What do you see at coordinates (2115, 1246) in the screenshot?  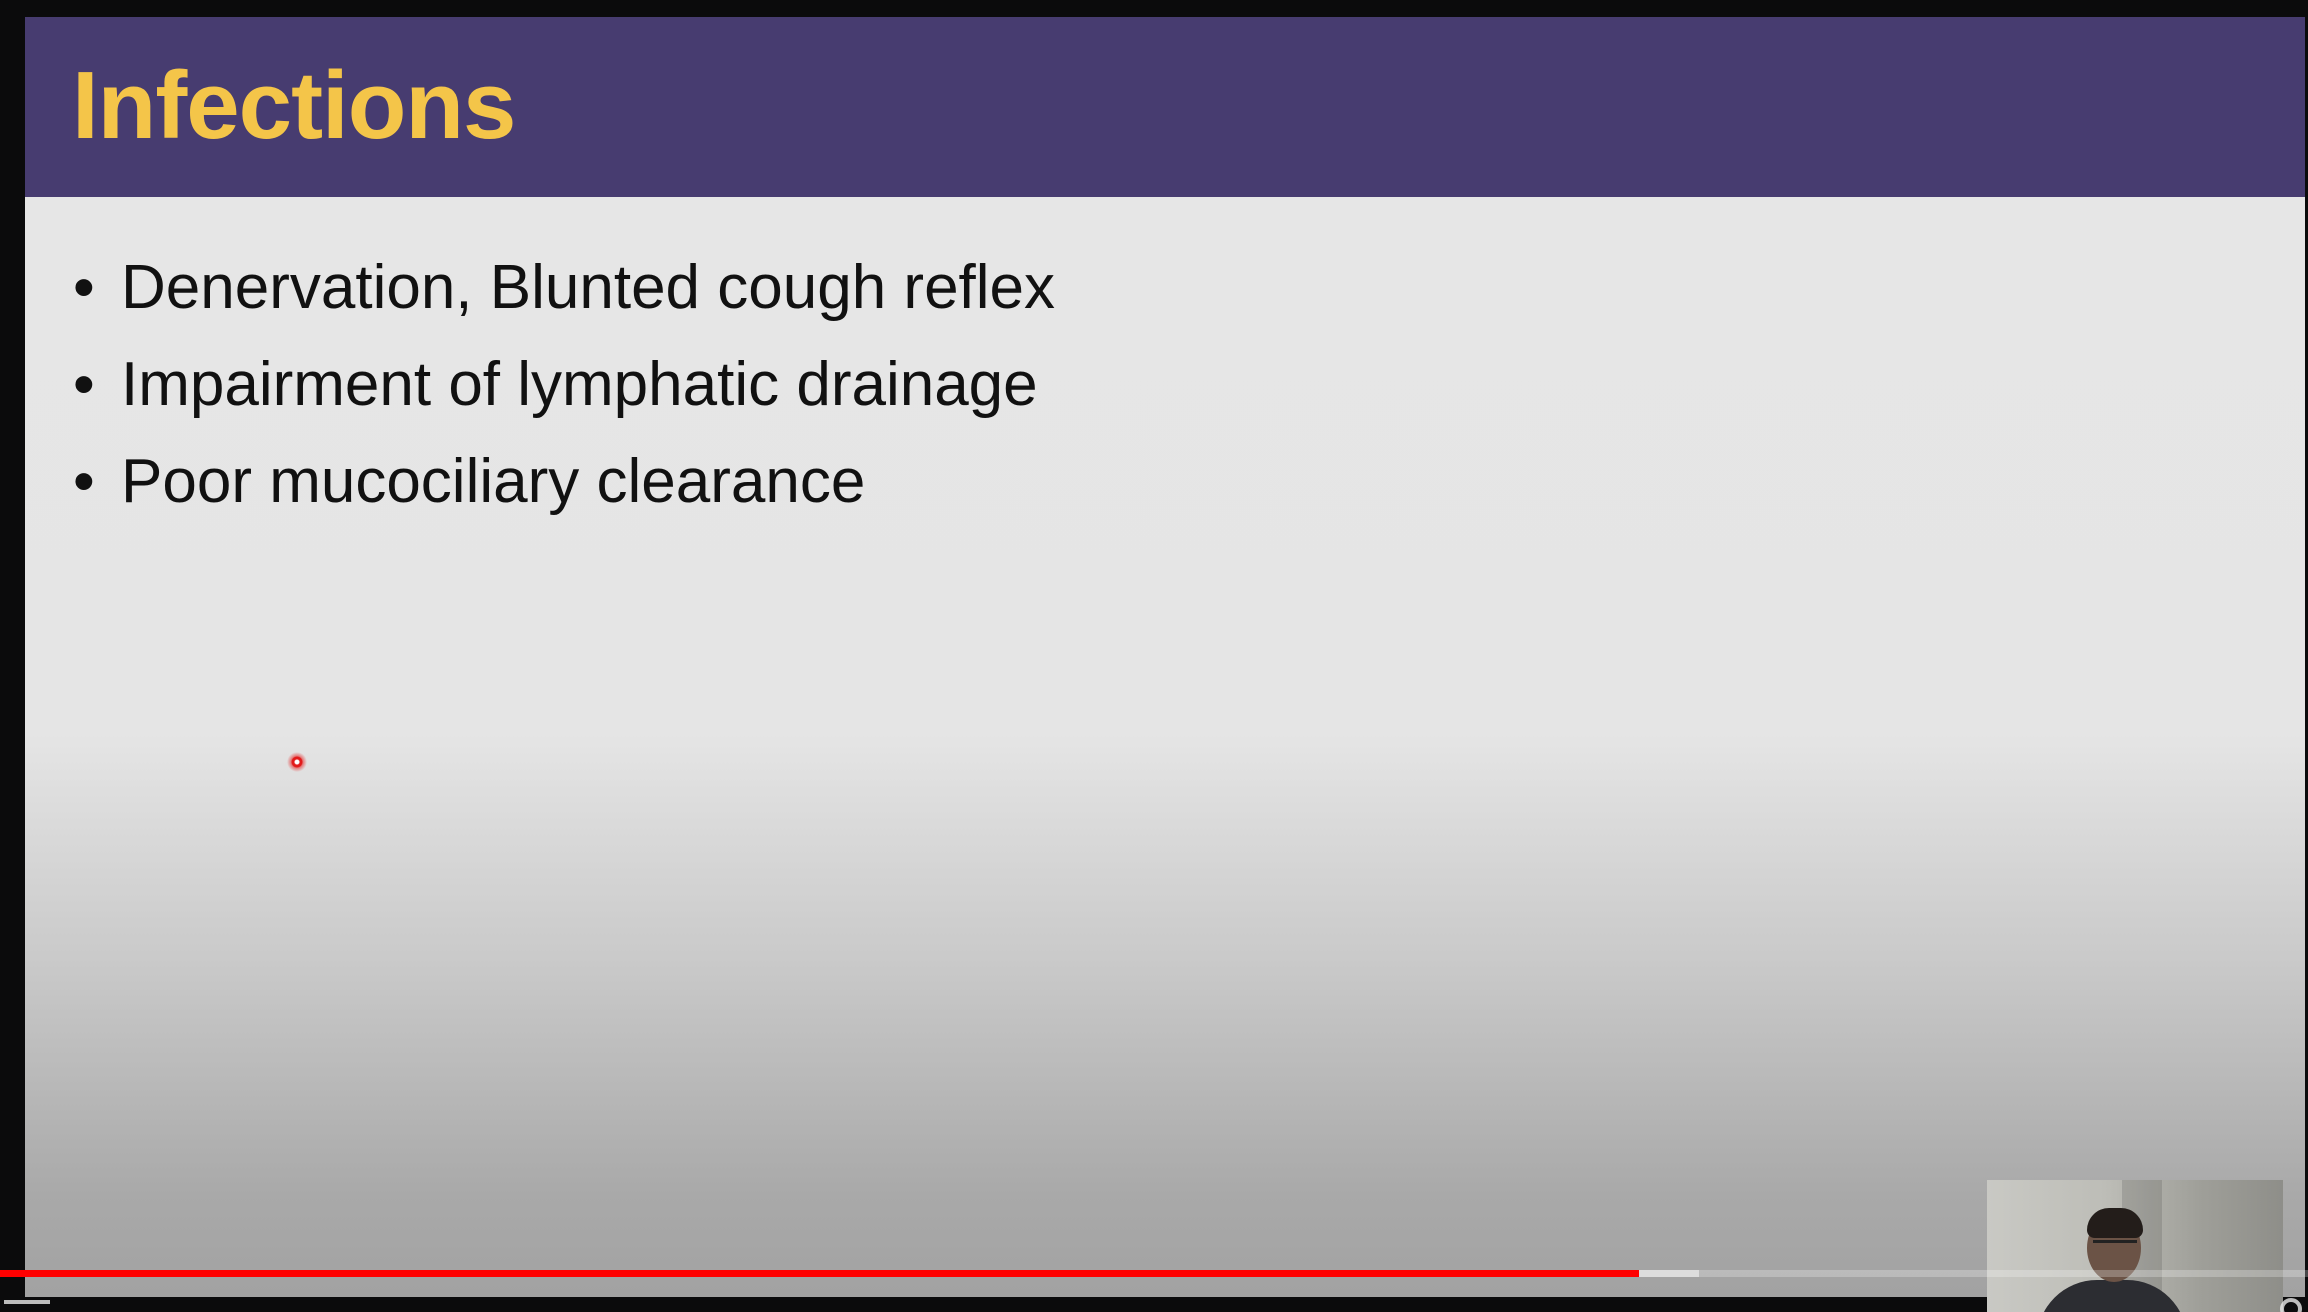 I see `presenter-glasses` at bounding box center [2115, 1246].